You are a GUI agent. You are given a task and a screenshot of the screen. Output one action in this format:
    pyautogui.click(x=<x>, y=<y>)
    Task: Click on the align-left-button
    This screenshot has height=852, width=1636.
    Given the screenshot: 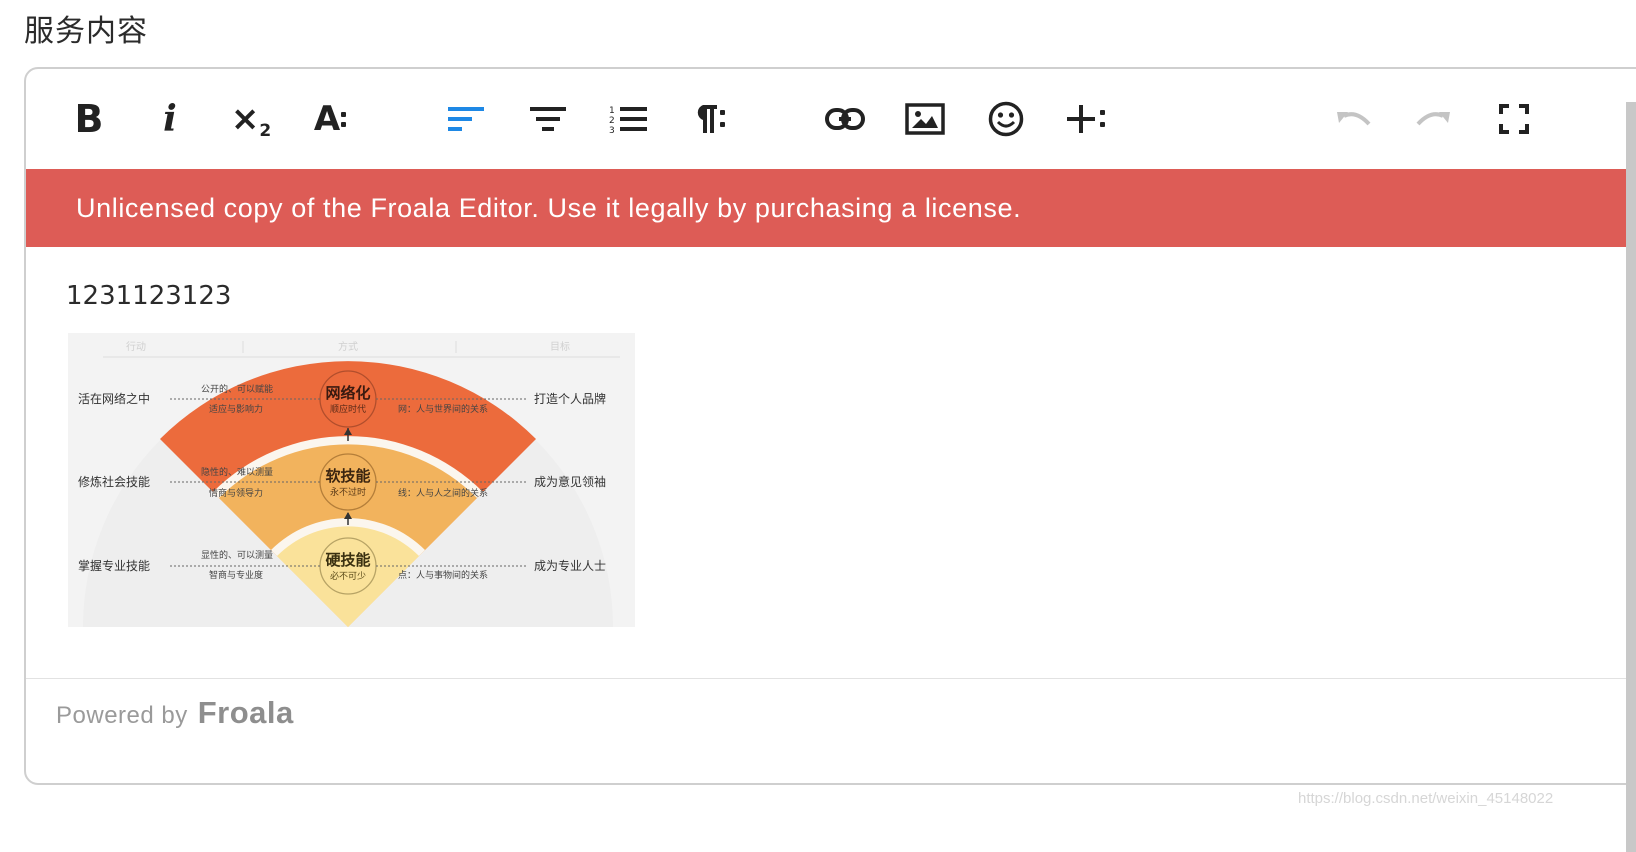 What is the action you would take?
    pyautogui.click(x=467, y=119)
    